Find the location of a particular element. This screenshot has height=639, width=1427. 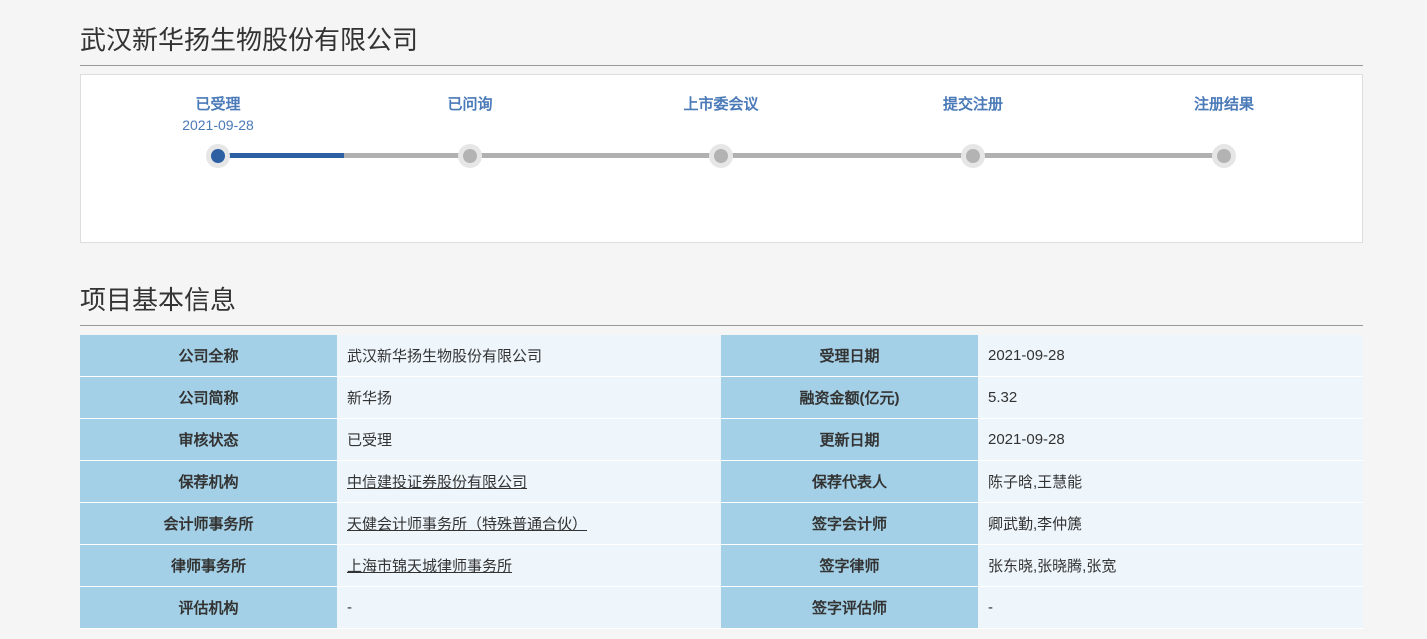

step-dot-registration-result is located at coordinates (1224, 156).